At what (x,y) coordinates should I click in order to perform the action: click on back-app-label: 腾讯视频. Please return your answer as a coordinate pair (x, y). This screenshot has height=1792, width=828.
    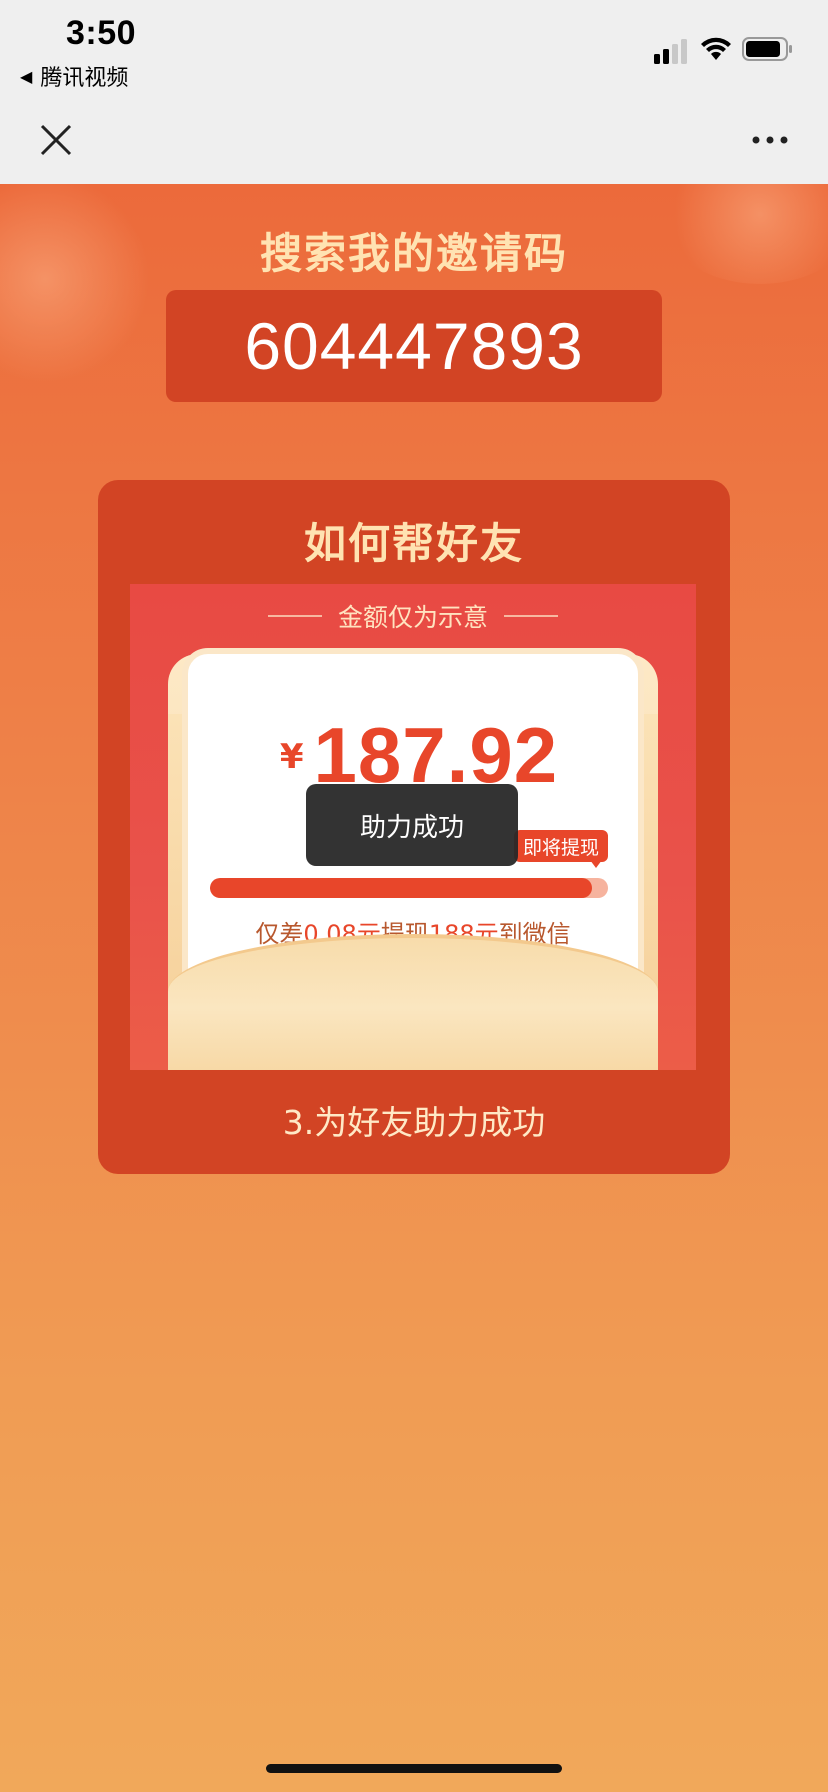
    Looking at the image, I should click on (84, 78).